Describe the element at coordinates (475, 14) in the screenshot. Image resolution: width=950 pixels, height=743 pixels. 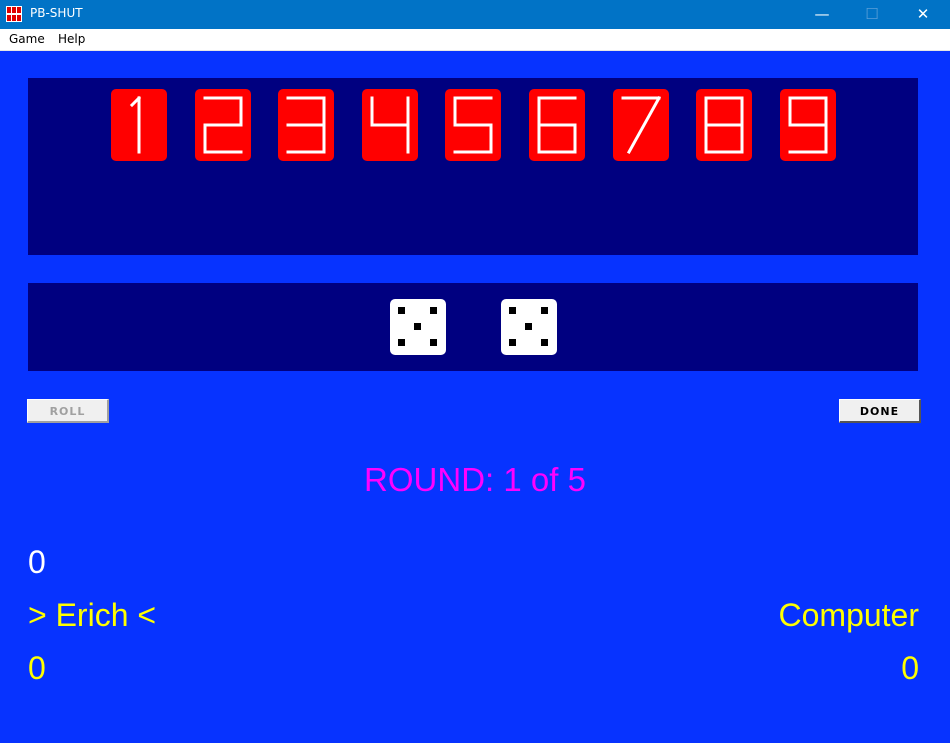
I see `title-bar: PB-SHUT — ☐ ✕` at that location.